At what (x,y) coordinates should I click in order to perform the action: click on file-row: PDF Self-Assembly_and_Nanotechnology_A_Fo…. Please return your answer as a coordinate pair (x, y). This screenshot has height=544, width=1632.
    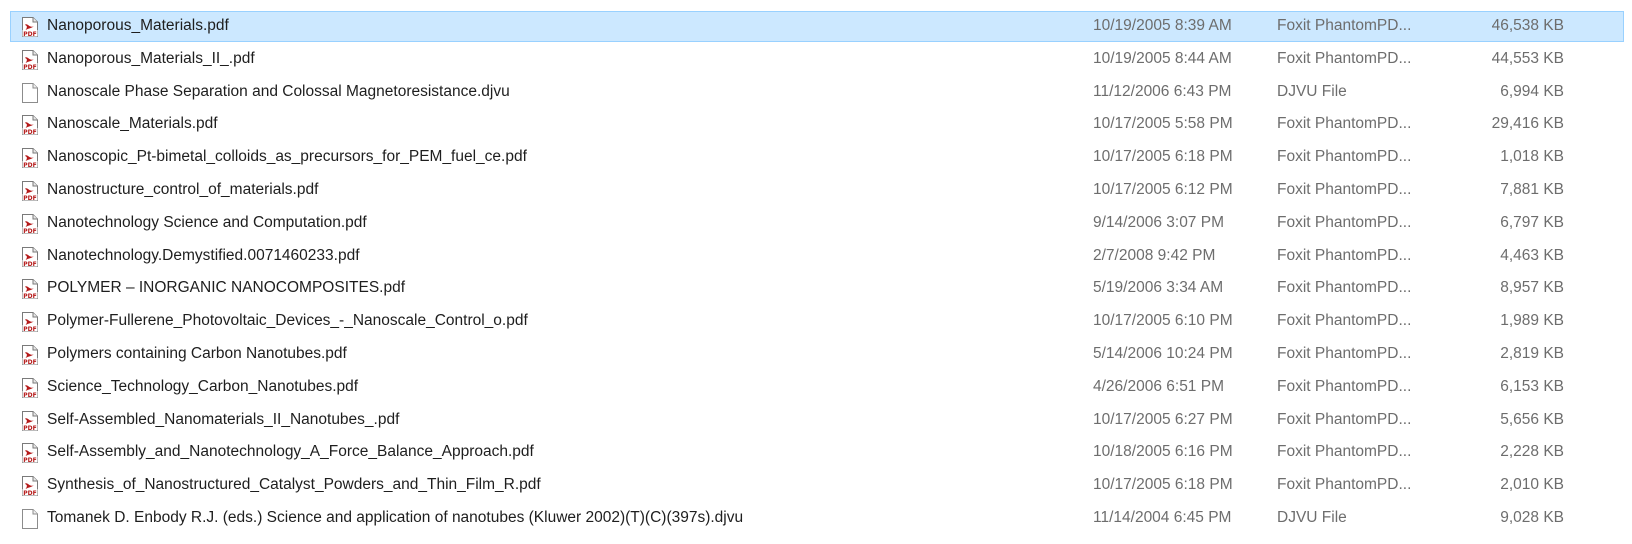
    Looking at the image, I should click on (816, 452).